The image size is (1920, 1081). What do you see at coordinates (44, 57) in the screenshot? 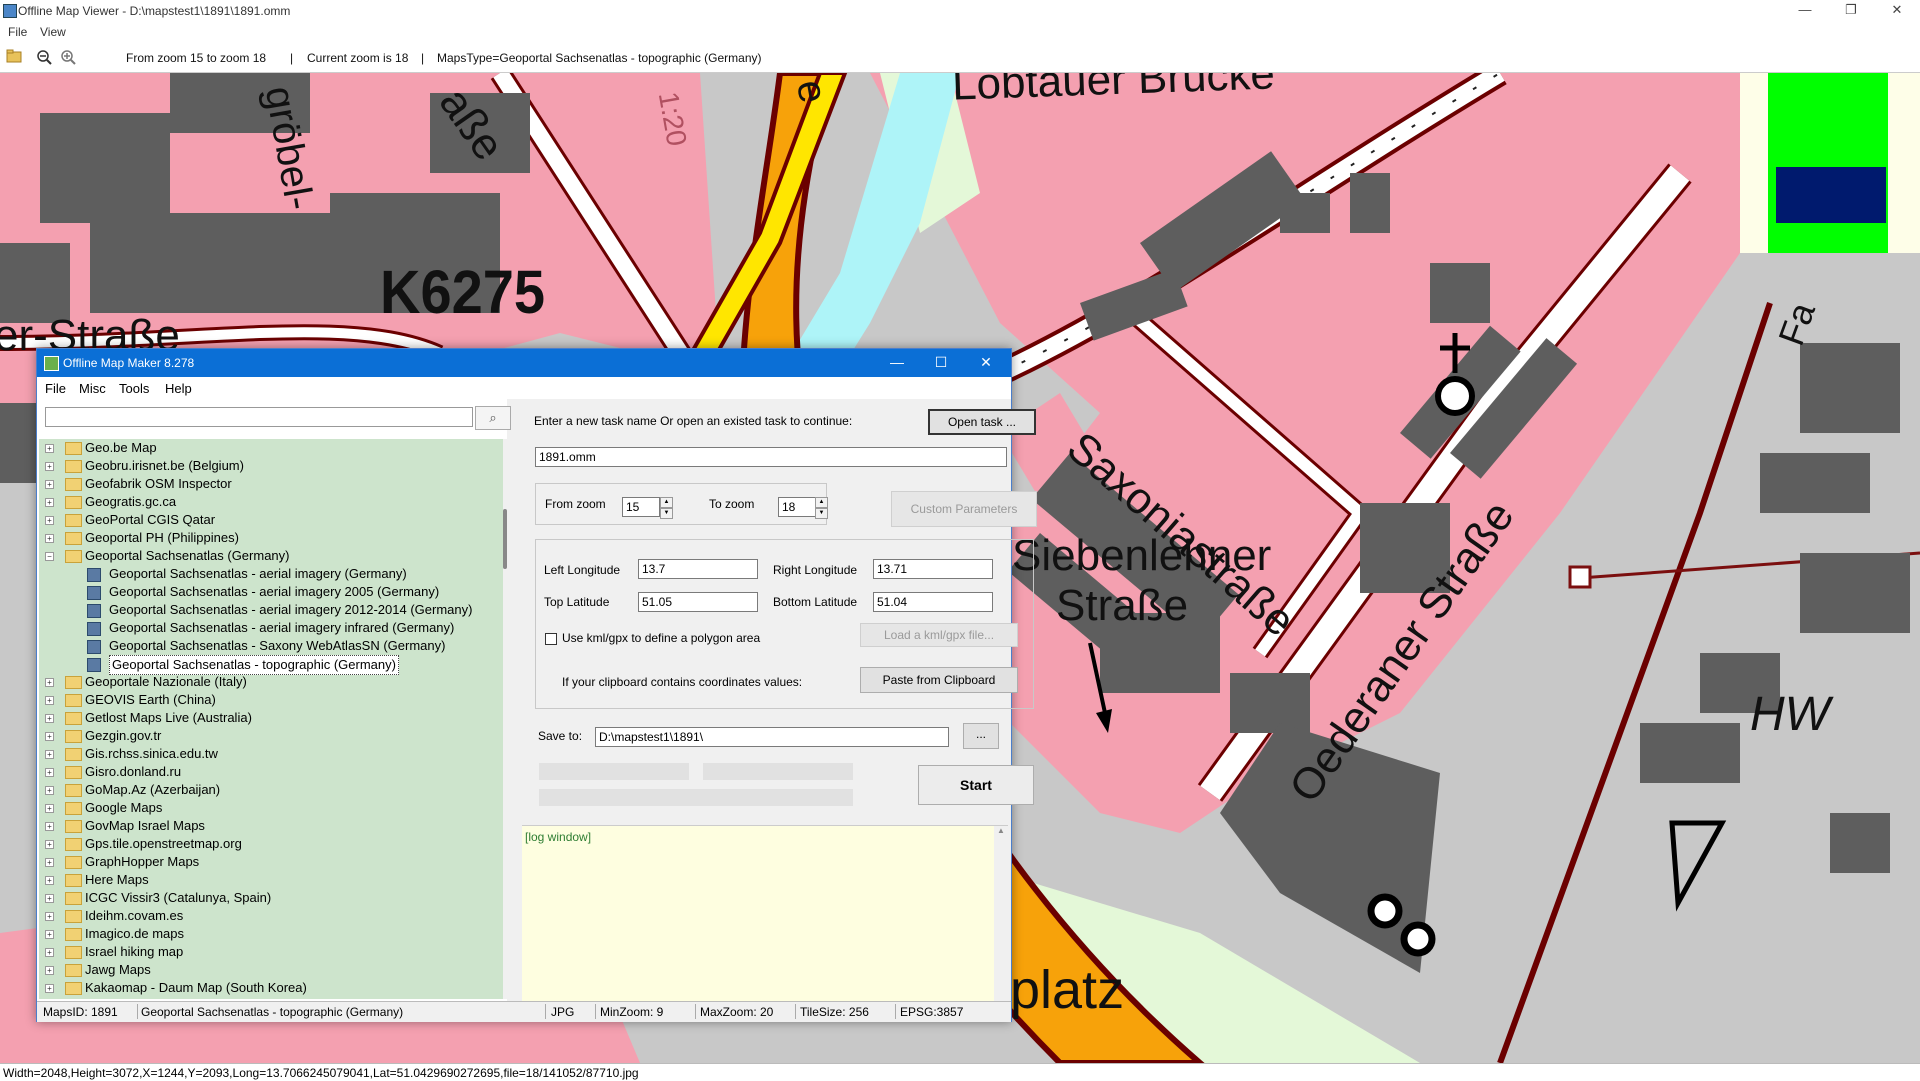
I see `zoom-out-icon` at bounding box center [44, 57].